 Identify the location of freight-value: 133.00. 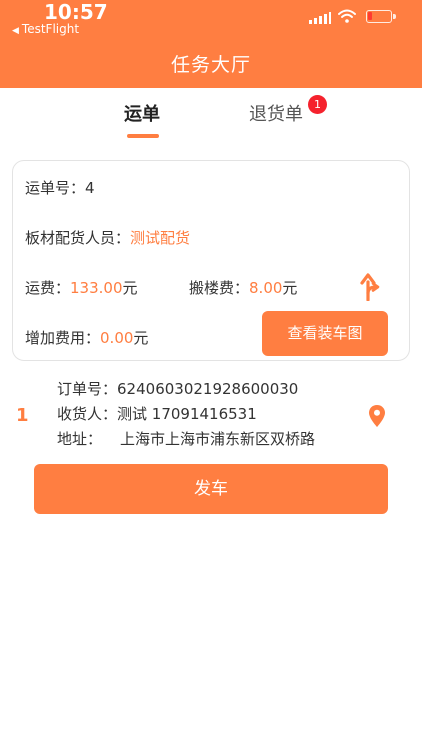
(96, 288).